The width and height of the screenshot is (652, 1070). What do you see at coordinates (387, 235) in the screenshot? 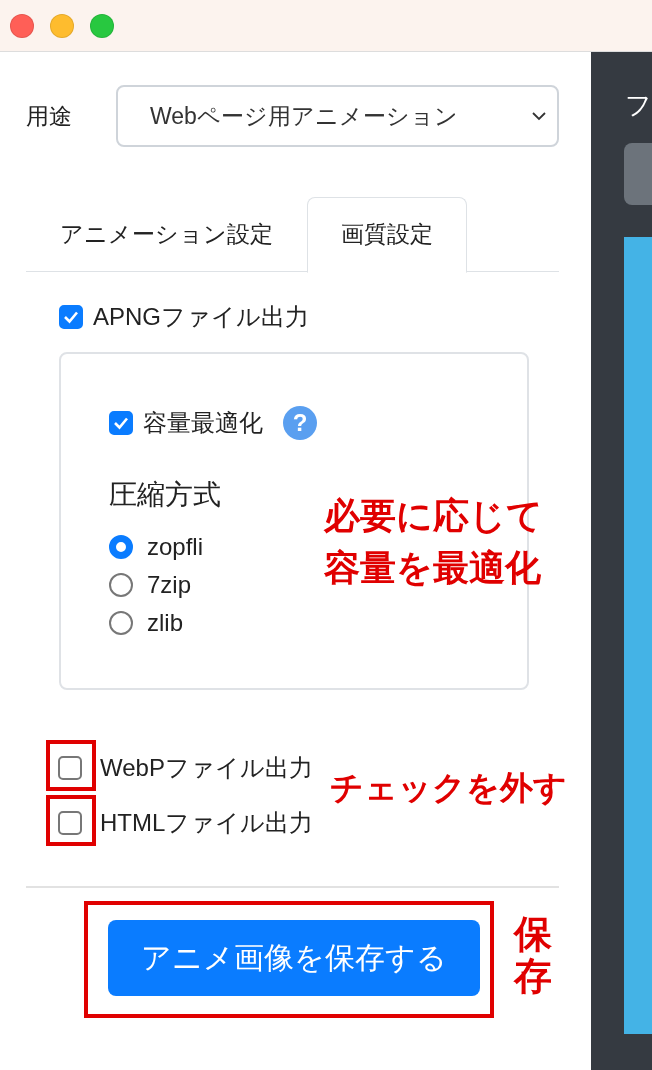
I see `tab: 画質設定` at bounding box center [387, 235].